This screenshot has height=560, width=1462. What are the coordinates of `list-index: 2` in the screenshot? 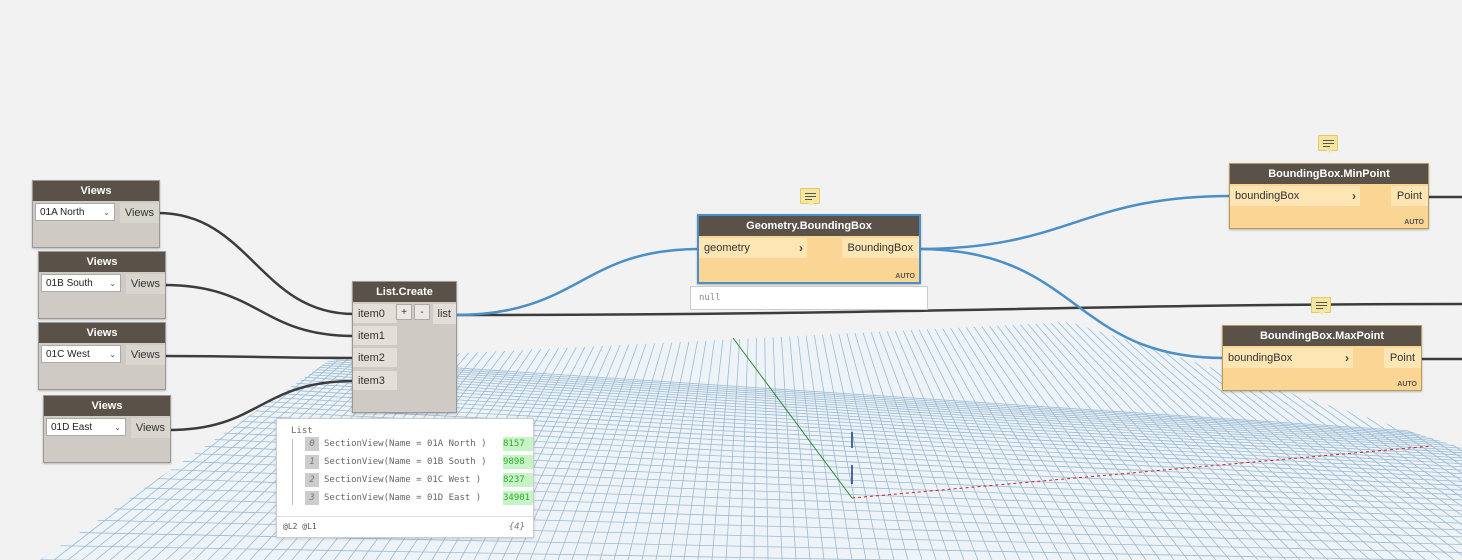 It's located at (312, 480).